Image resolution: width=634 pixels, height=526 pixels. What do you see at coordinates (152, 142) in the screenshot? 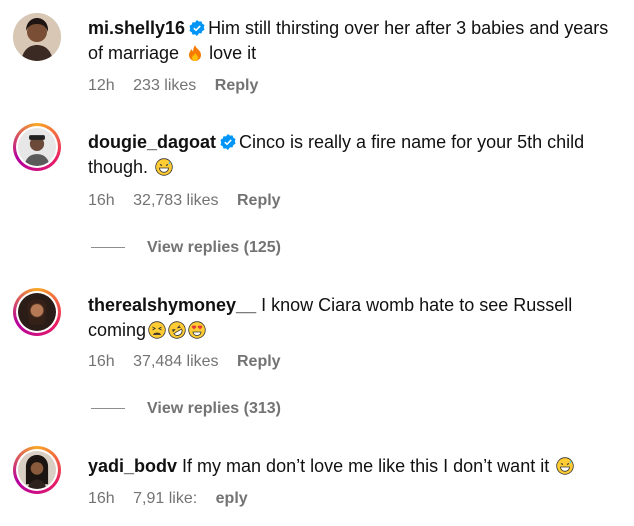
I see `comment-username: dougie_dagoat` at bounding box center [152, 142].